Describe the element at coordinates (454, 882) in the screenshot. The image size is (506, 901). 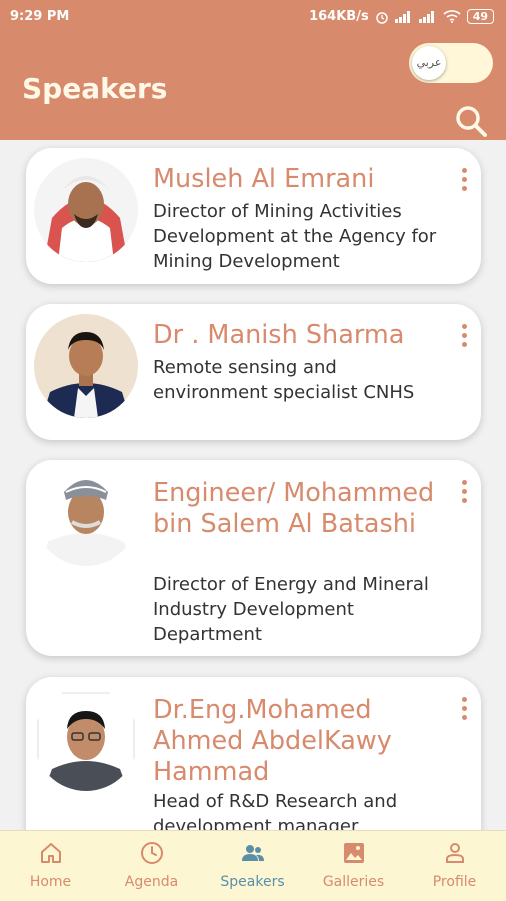
I see `nav-profile-label: Profile` at that location.